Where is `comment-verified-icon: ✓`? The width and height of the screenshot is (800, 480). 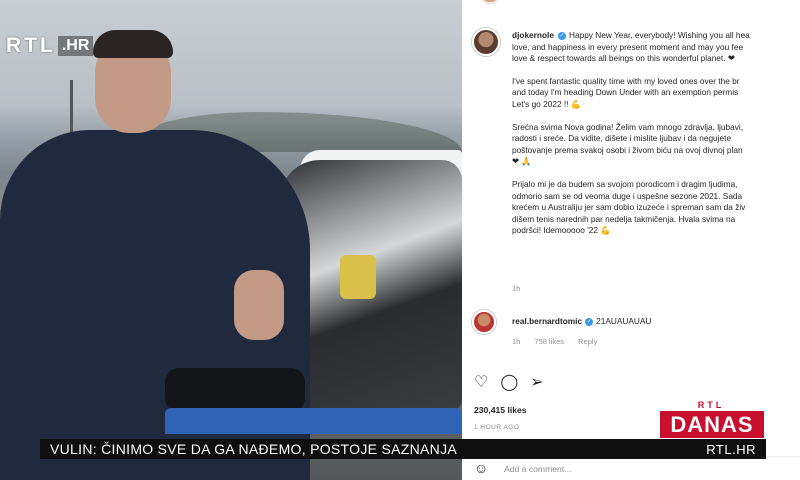 comment-verified-icon: ✓ is located at coordinates (589, 321).